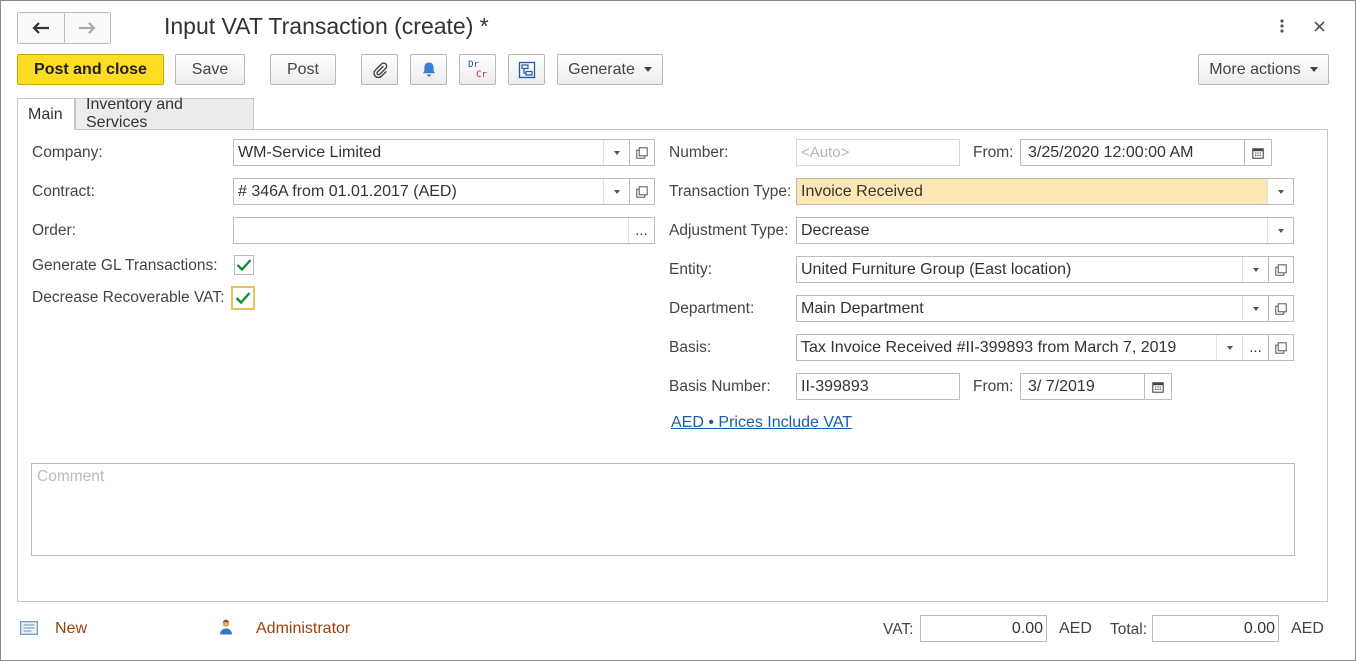 The height and width of the screenshot is (661, 1356). Describe the element at coordinates (347, 191) in the screenshot. I see `contract-value: # 346A from 01.01.2017 (AED)` at that location.